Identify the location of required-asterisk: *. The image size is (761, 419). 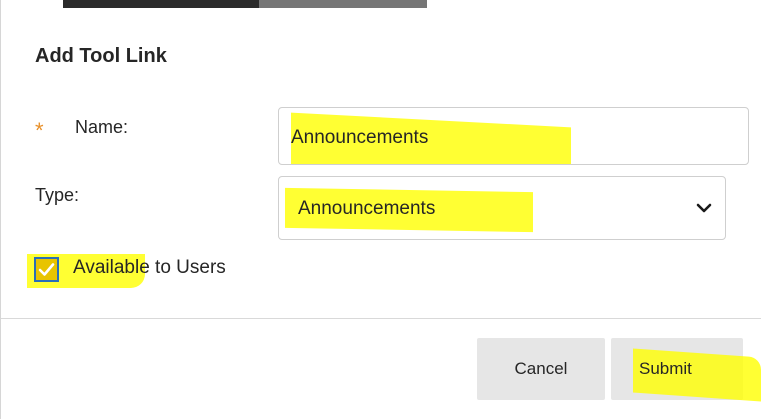
(39, 130).